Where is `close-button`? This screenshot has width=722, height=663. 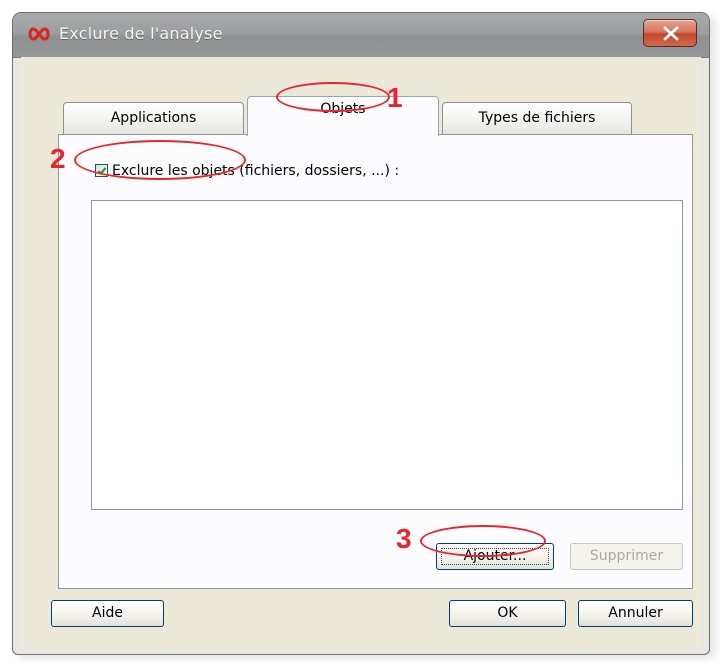
close-button is located at coordinates (670, 33).